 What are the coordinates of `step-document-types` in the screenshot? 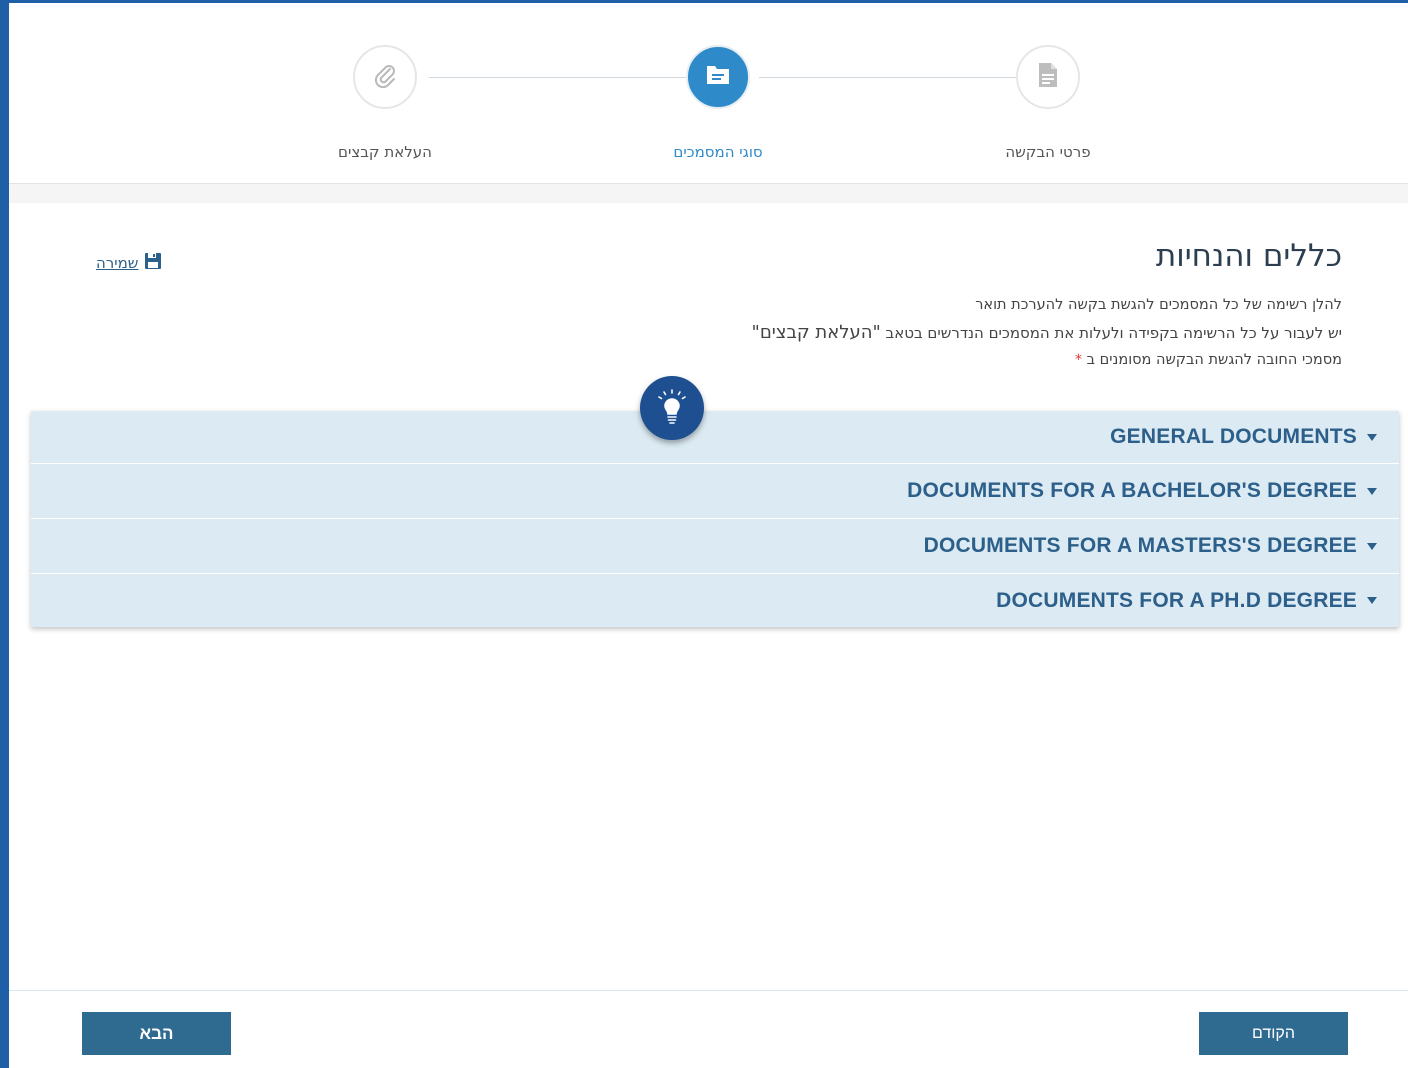 It's located at (718, 77).